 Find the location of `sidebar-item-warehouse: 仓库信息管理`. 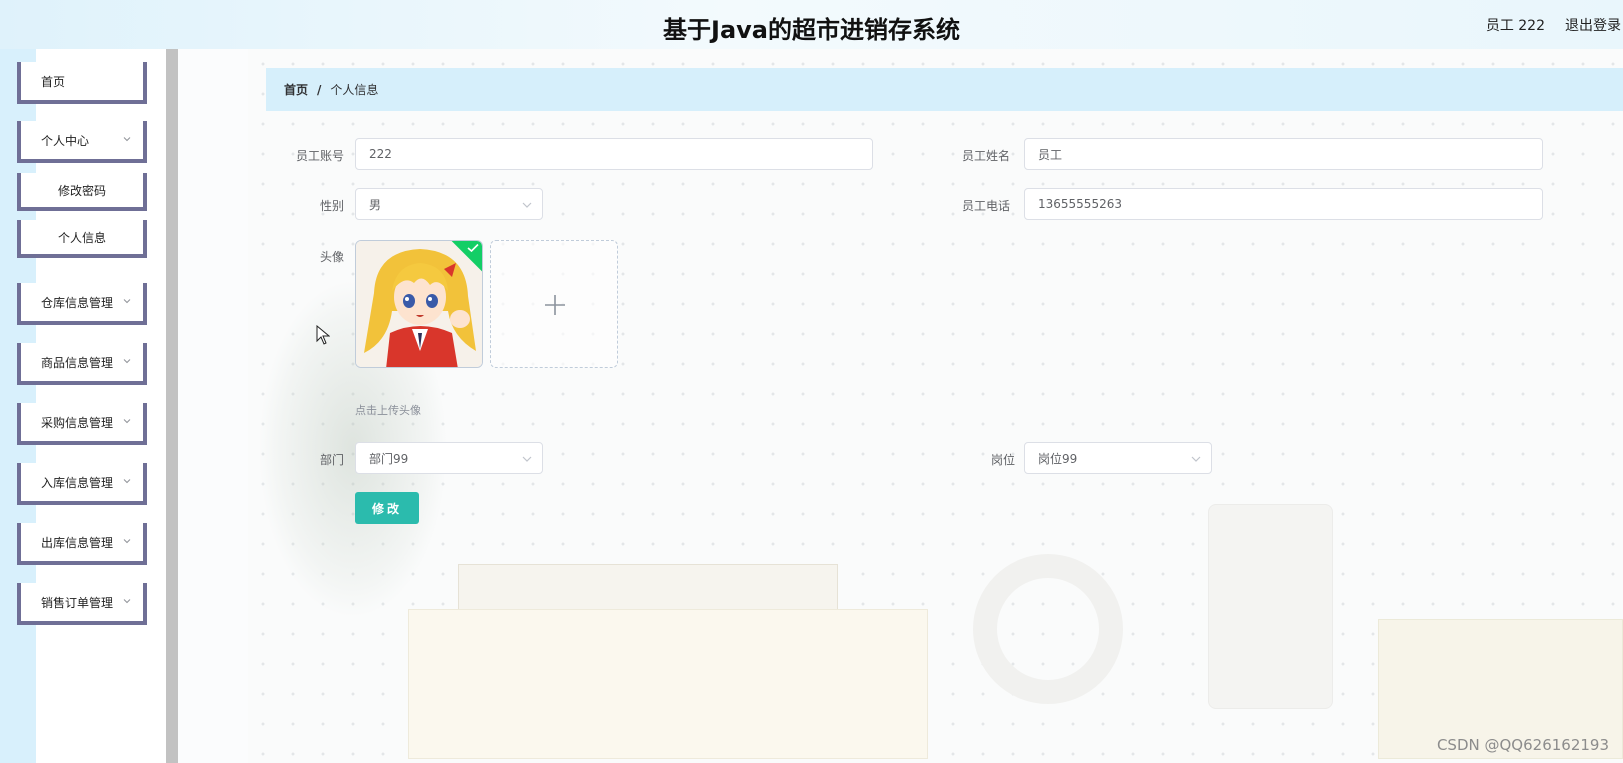

sidebar-item-warehouse: 仓库信息管理 is located at coordinates (82, 304).